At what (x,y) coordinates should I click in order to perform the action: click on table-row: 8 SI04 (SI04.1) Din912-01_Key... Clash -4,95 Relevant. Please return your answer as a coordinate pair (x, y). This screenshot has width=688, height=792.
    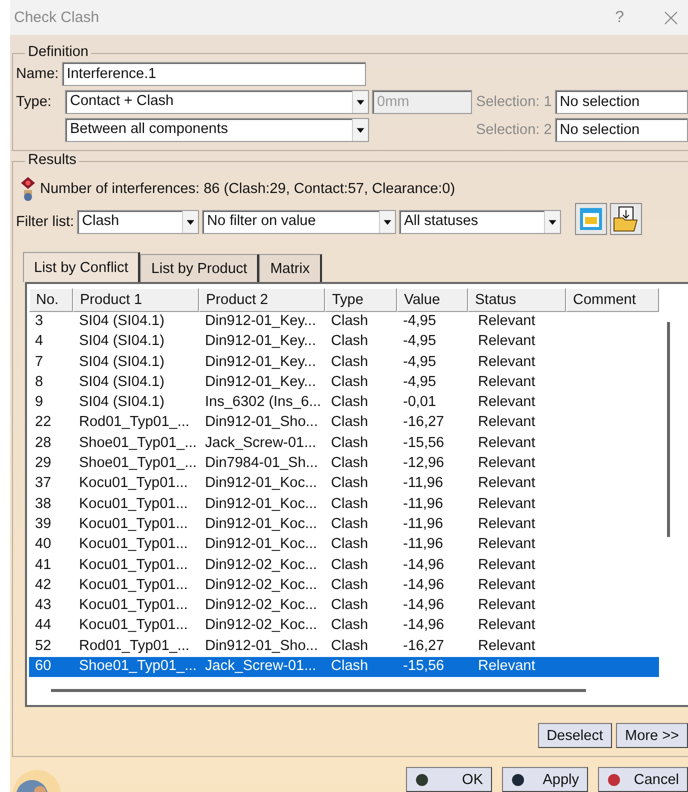
    Looking at the image, I should click on (344, 383).